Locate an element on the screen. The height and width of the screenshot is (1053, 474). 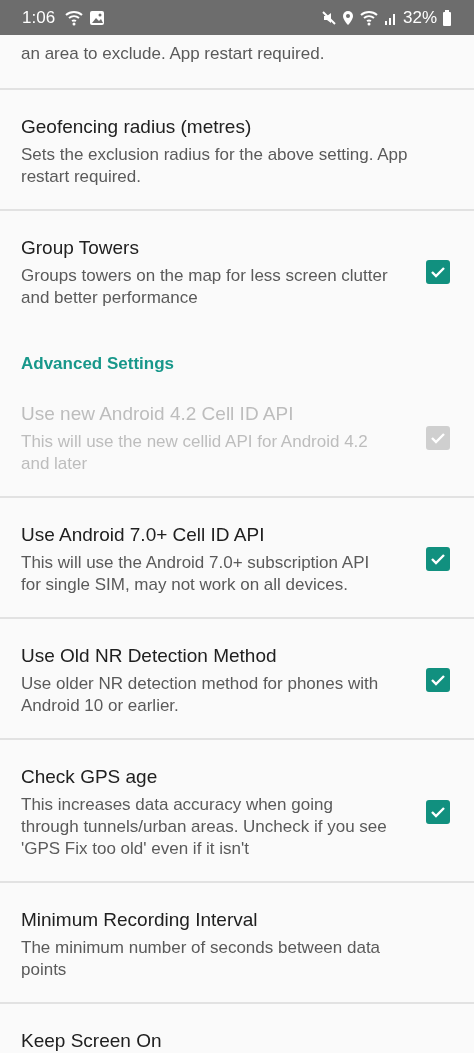
preference-title: Use Android 7.0+ Cell ID API is located at coordinates (143, 535).